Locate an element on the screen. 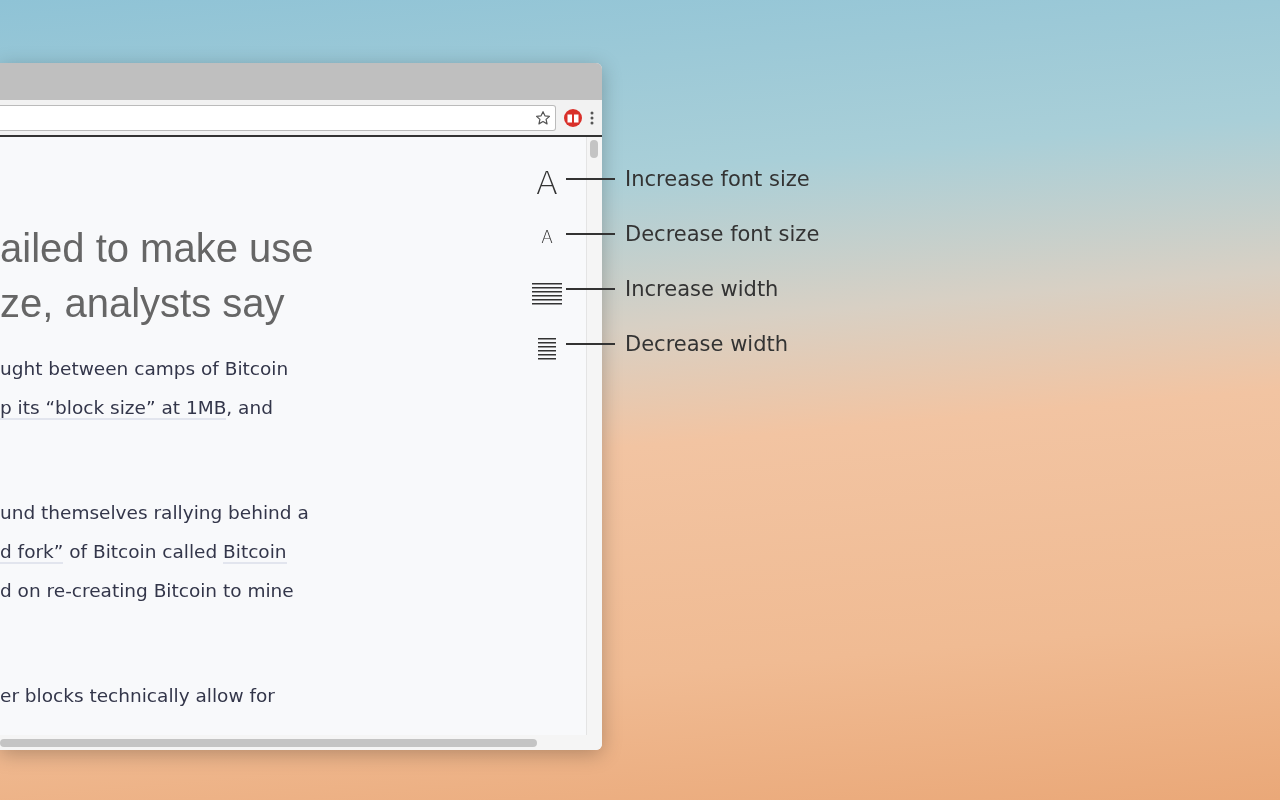 This screenshot has width=1280, height=800. callout-label: Increase width is located at coordinates (702, 288).